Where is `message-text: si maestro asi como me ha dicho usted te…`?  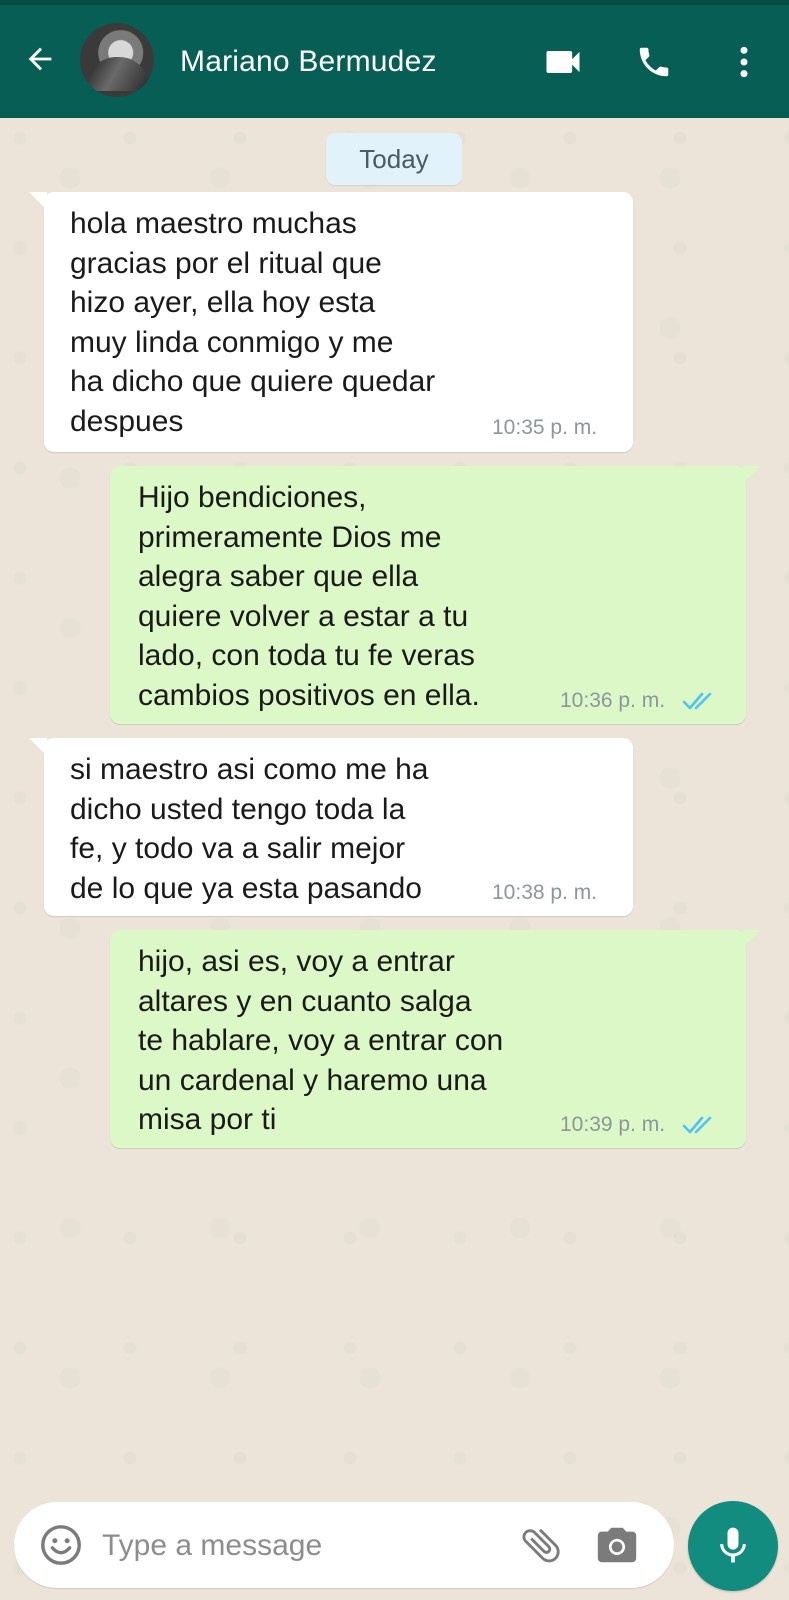
message-text: si maestro asi como me ha dicho usted te… is located at coordinates (249, 829).